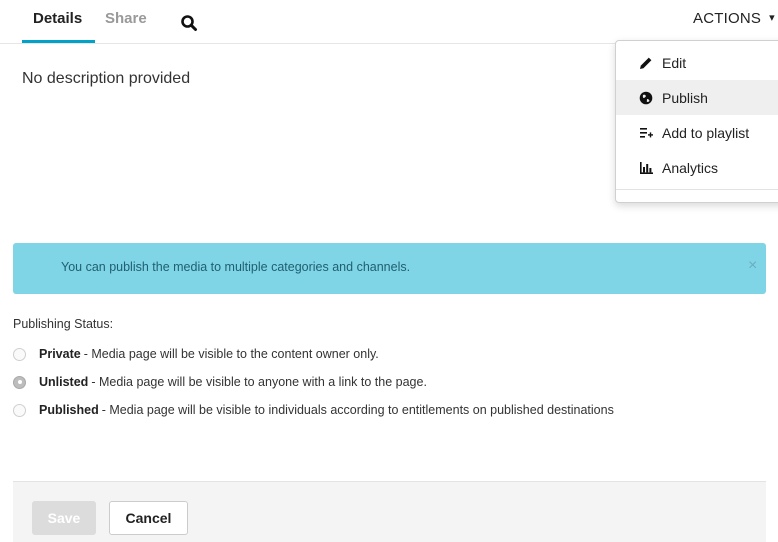 The height and width of the screenshot is (542, 778). I want to click on menu-item-add-to-playlist: Add to playlist, so click(697, 132).